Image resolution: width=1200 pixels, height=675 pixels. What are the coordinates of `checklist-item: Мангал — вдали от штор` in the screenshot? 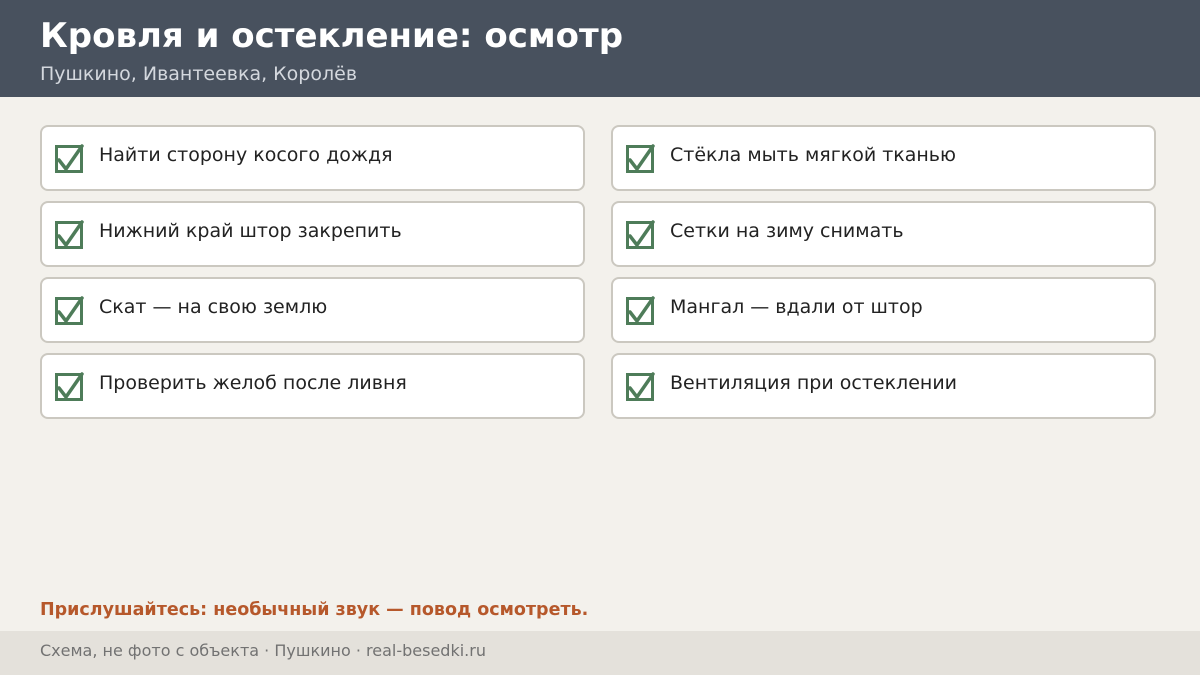 It's located at (883, 310).